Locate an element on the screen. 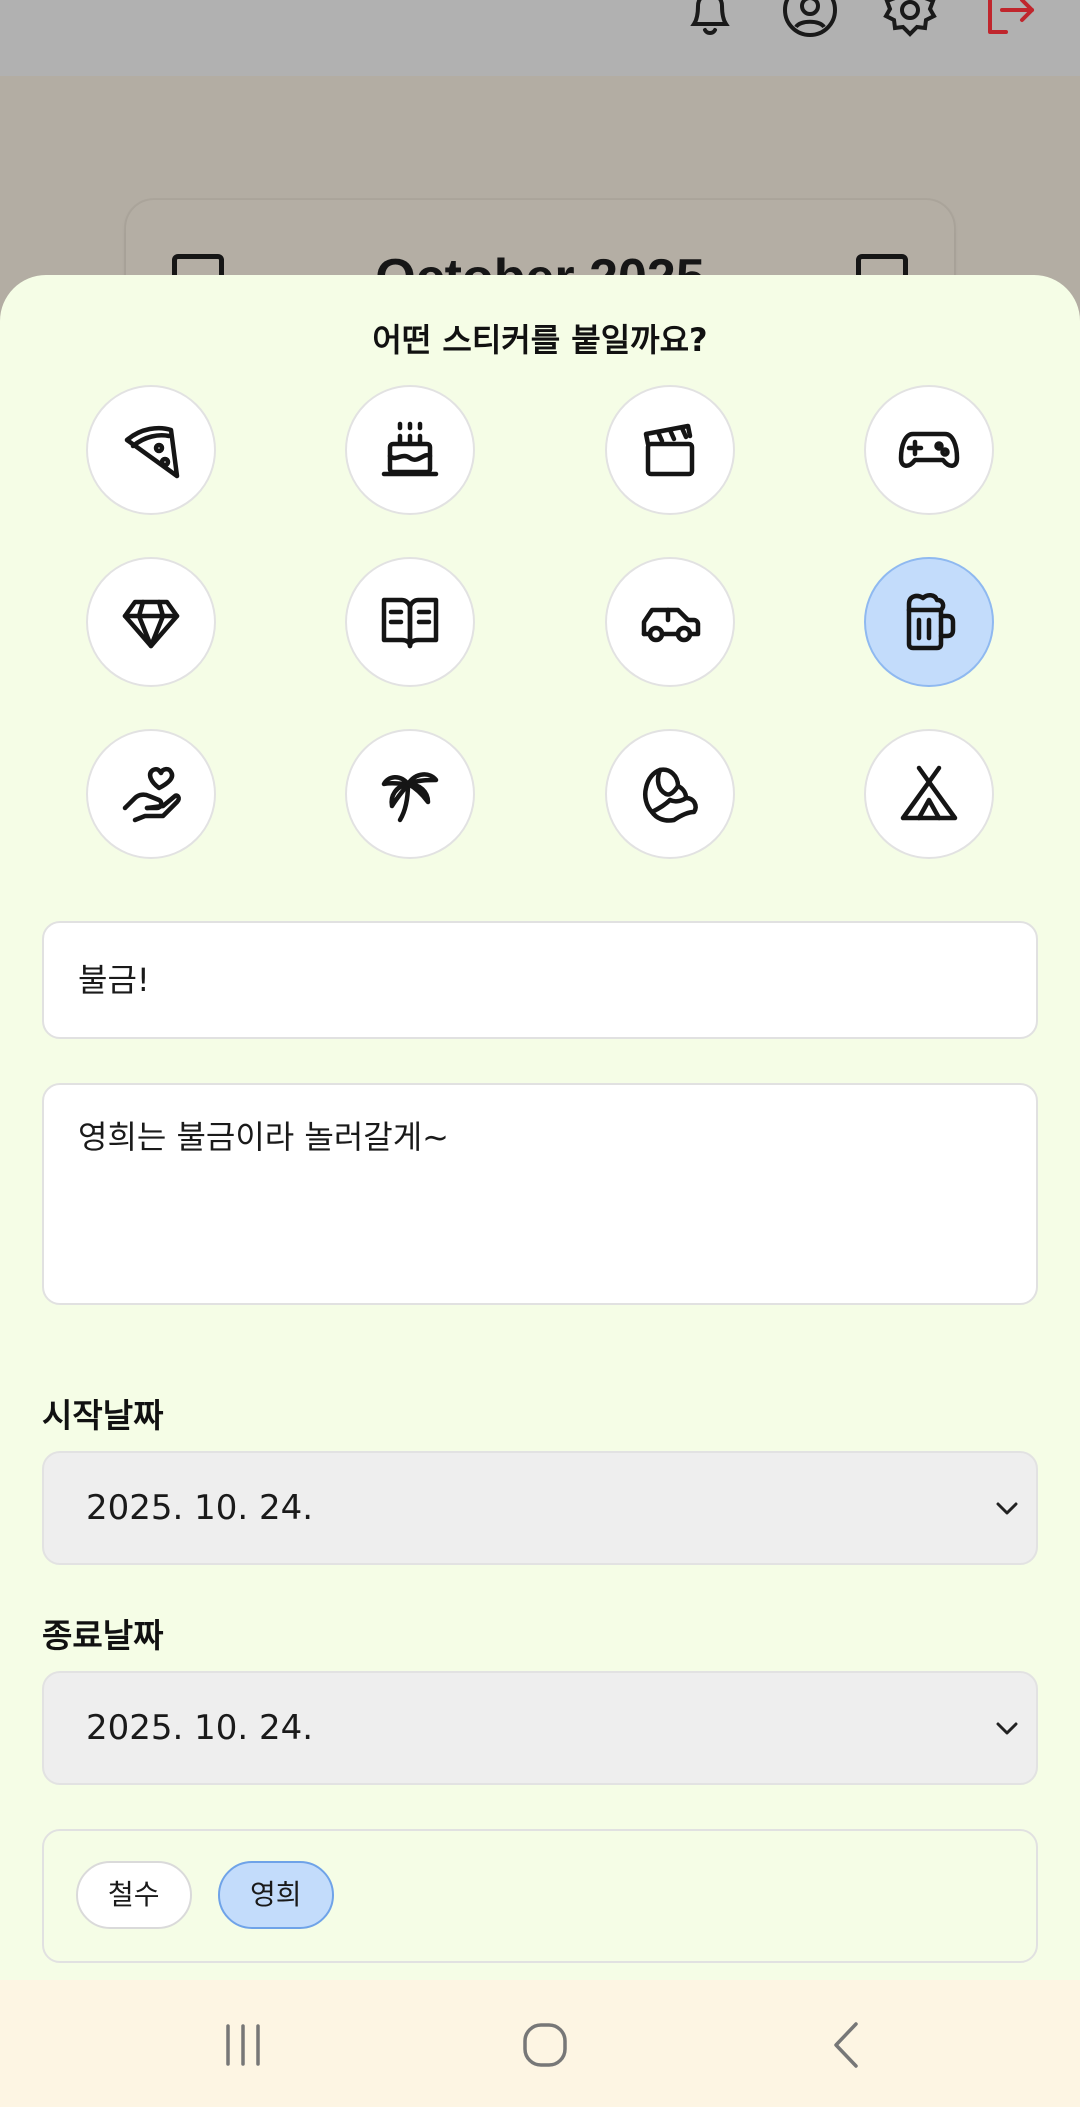 The width and height of the screenshot is (1080, 2107). home-button is located at coordinates (545, 2045).